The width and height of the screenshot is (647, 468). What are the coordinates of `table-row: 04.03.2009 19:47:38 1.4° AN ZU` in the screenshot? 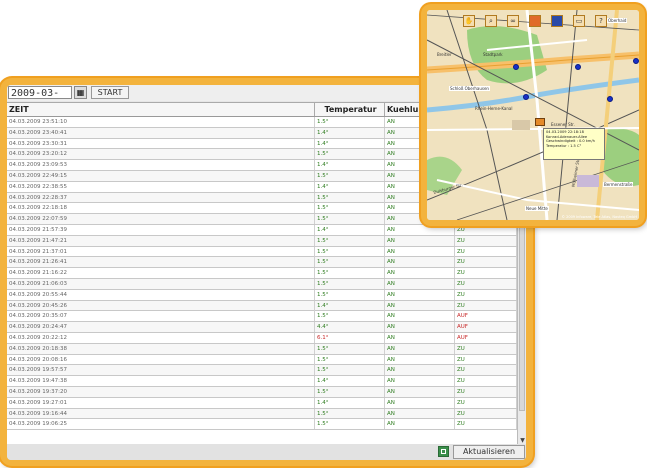 It's located at (262, 381).